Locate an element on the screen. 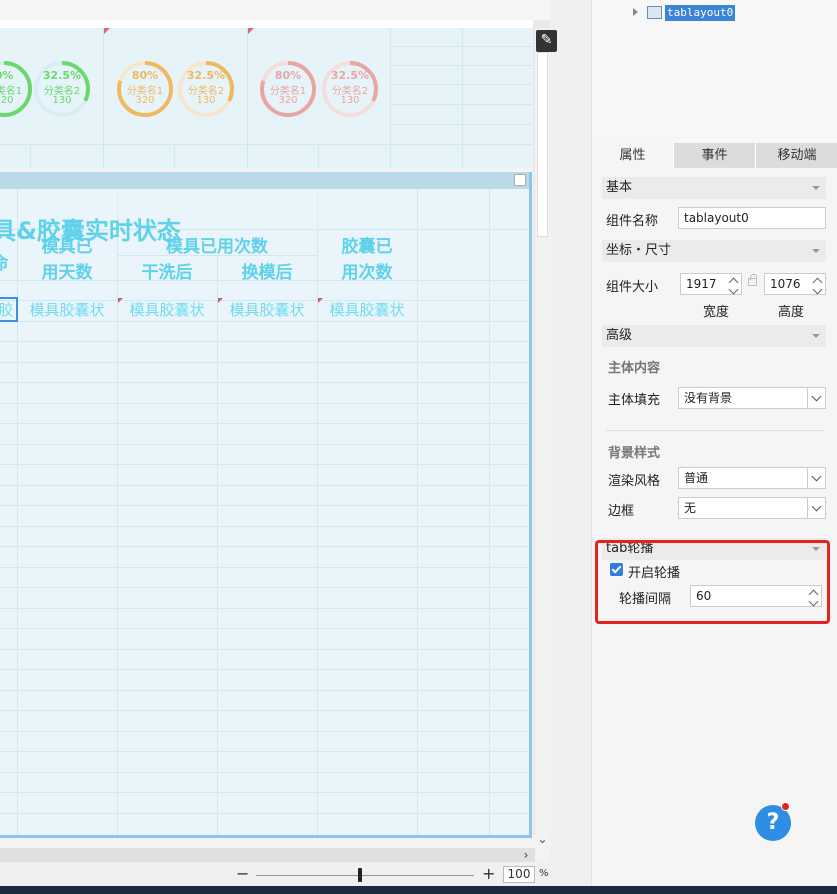 This screenshot has width=837, height=894. body-content-title: 主体内容 is located at coordinates (634, 368).